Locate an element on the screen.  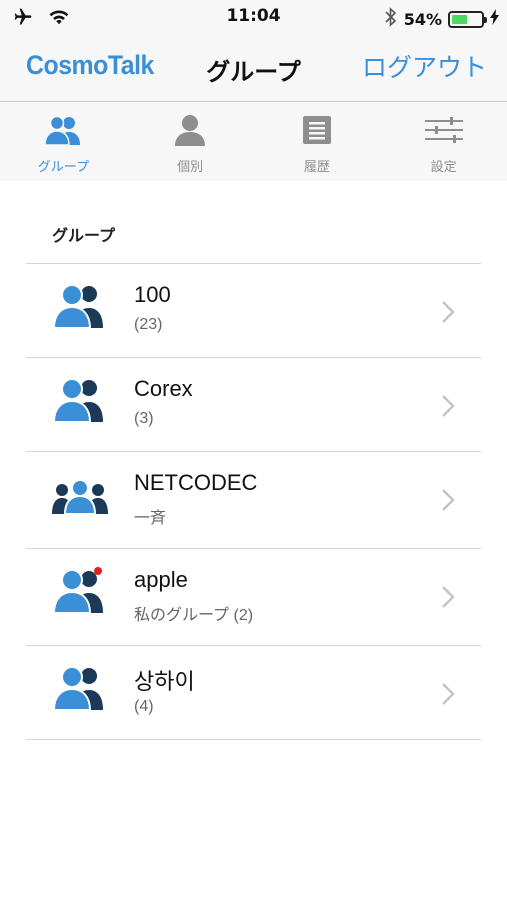
group-name: 상하이 is located at coordinates (164, 681).